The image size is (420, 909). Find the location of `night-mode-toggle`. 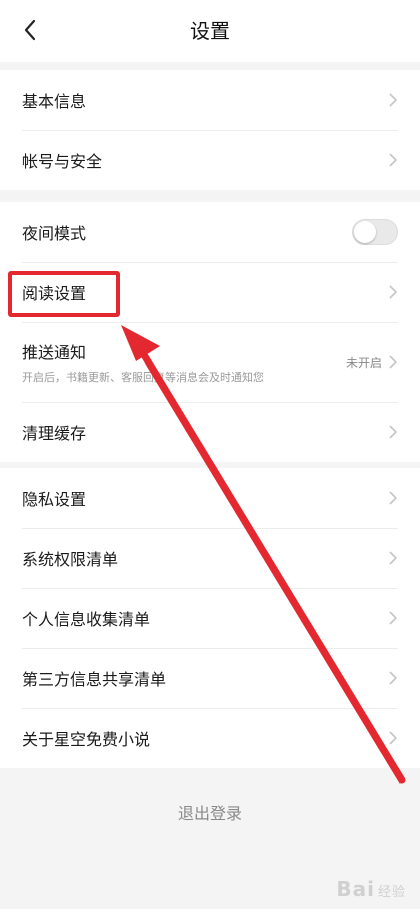

night-mode-toggle is located at coordinates (375, 232).